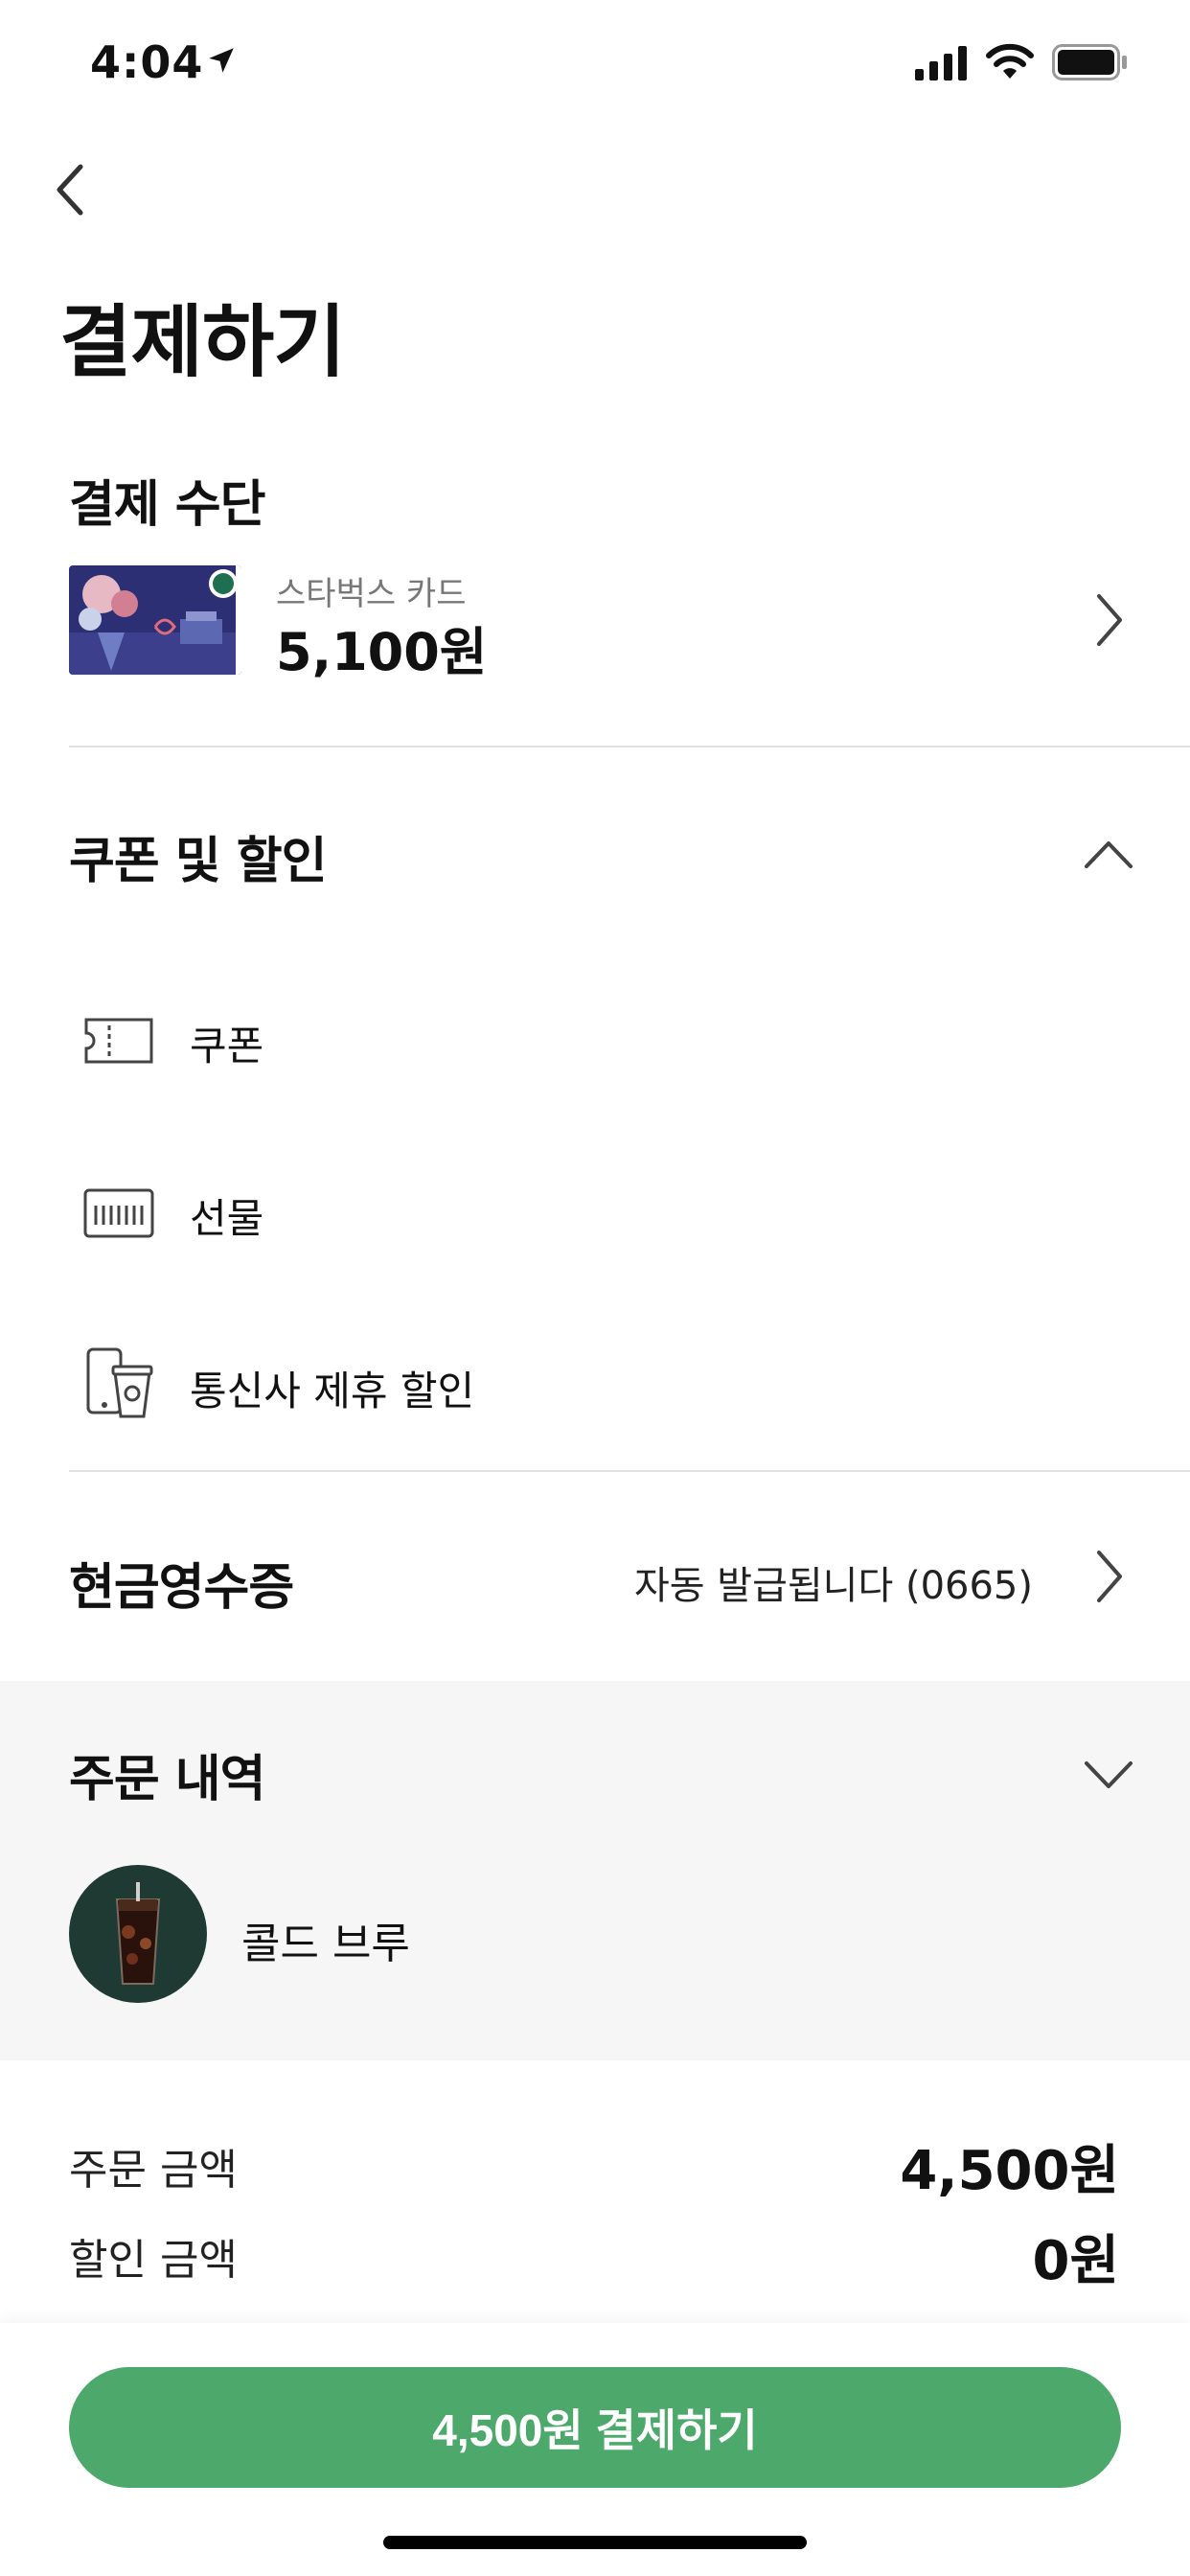 This screenshot has height=2576, width=1190. I want to click on discount-item-gift: 선물, so click(596, 1213).